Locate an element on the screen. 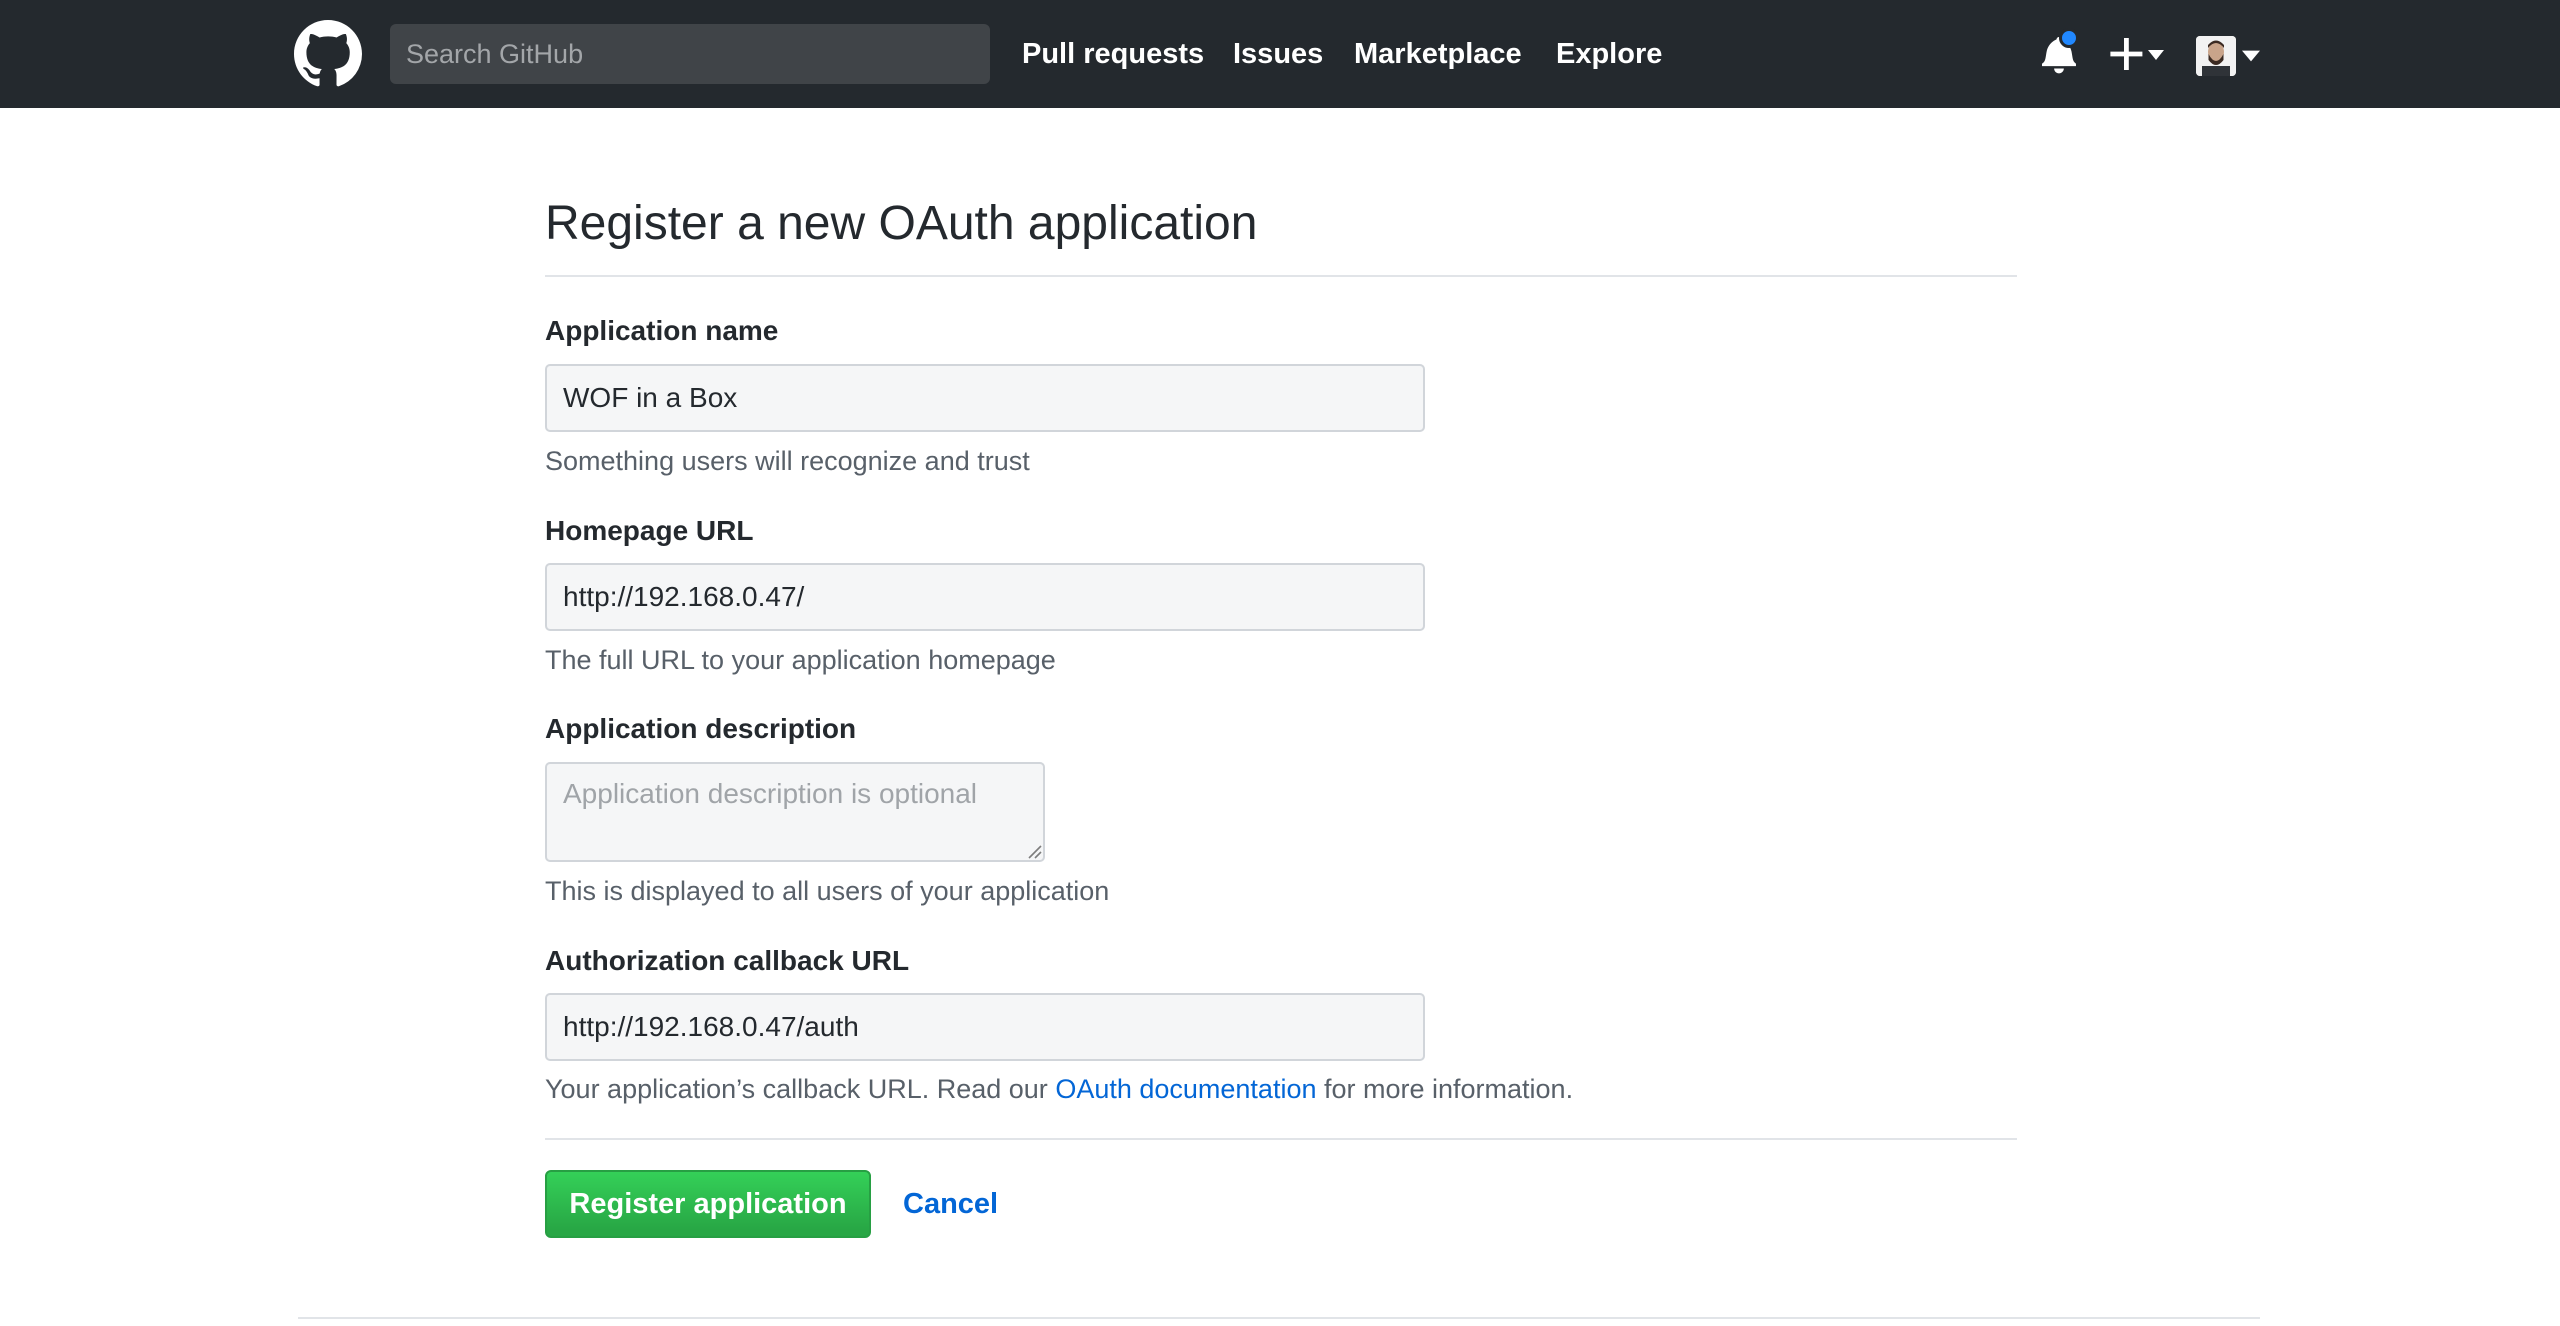  application-description-textarea is located at coordinates (795, 812).